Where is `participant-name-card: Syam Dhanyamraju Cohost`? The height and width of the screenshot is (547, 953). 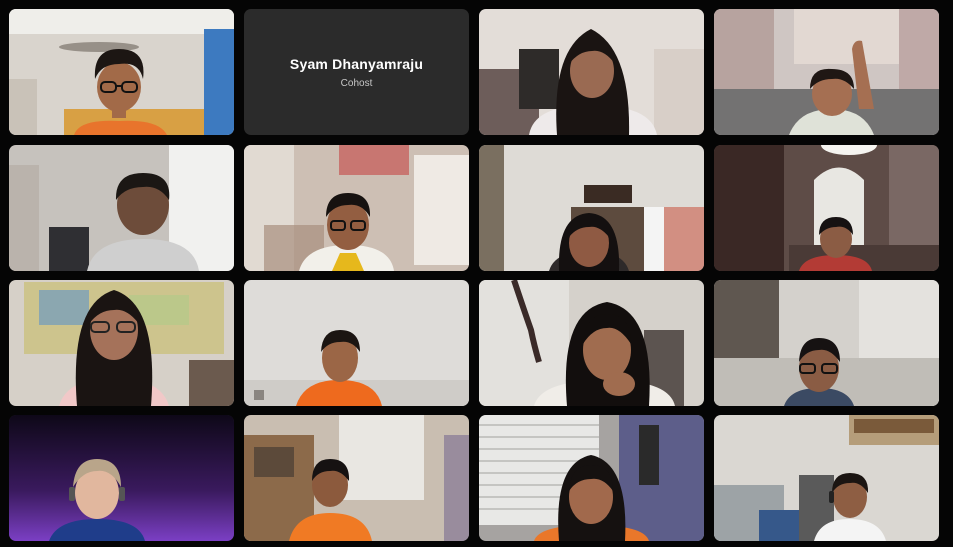
participant-name-card: Syam Dhanyamraju Cohost is located at coordinates (356, 72).